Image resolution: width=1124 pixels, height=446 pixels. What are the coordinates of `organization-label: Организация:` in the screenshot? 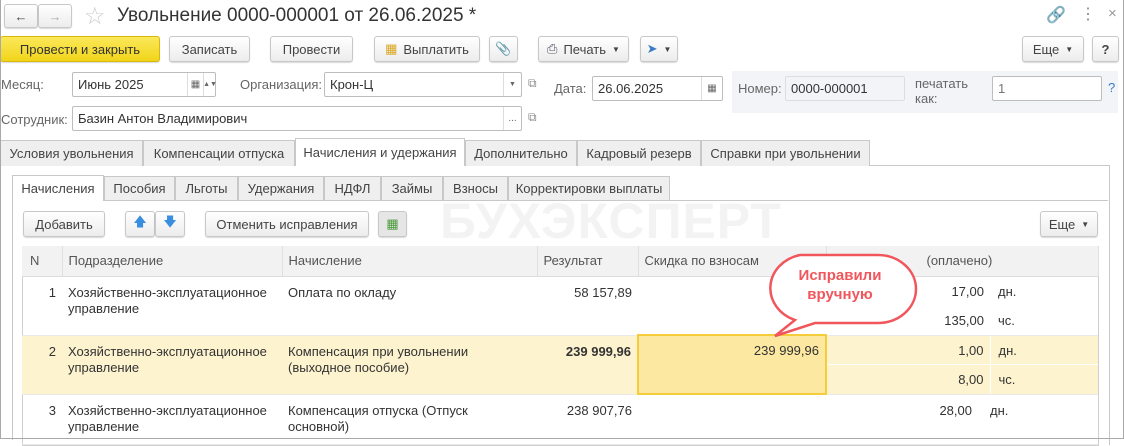 It's located at (281, 84).